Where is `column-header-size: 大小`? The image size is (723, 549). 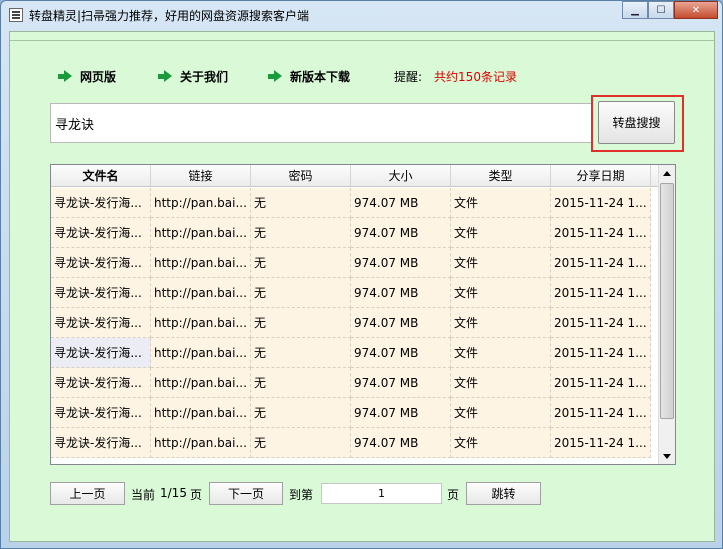 column-header-size: 大小 is located at coordinates (401, 175).